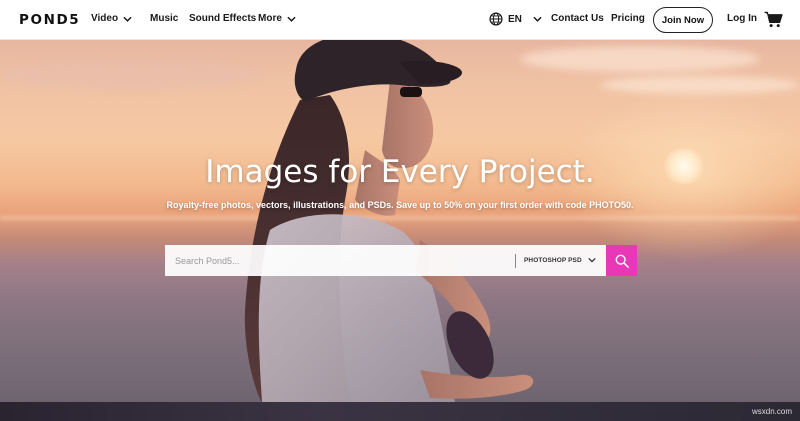  What do you see at coordinates (628, 18) in the screenshot?
I see `pricing-link: Pricing` at bounding box center [628, 18].